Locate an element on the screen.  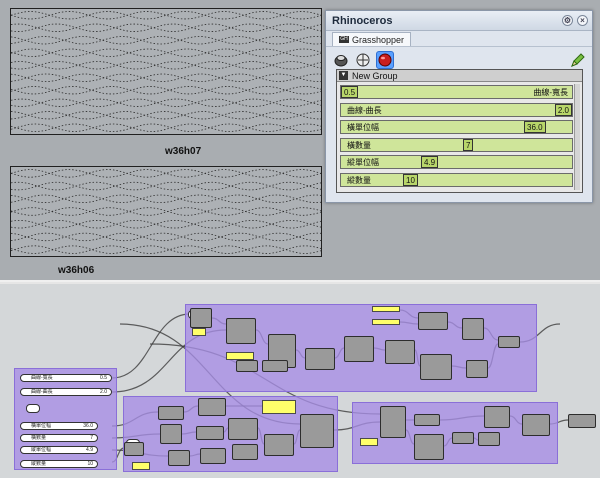
pattern-drawing is located at coordinates (166, 71).